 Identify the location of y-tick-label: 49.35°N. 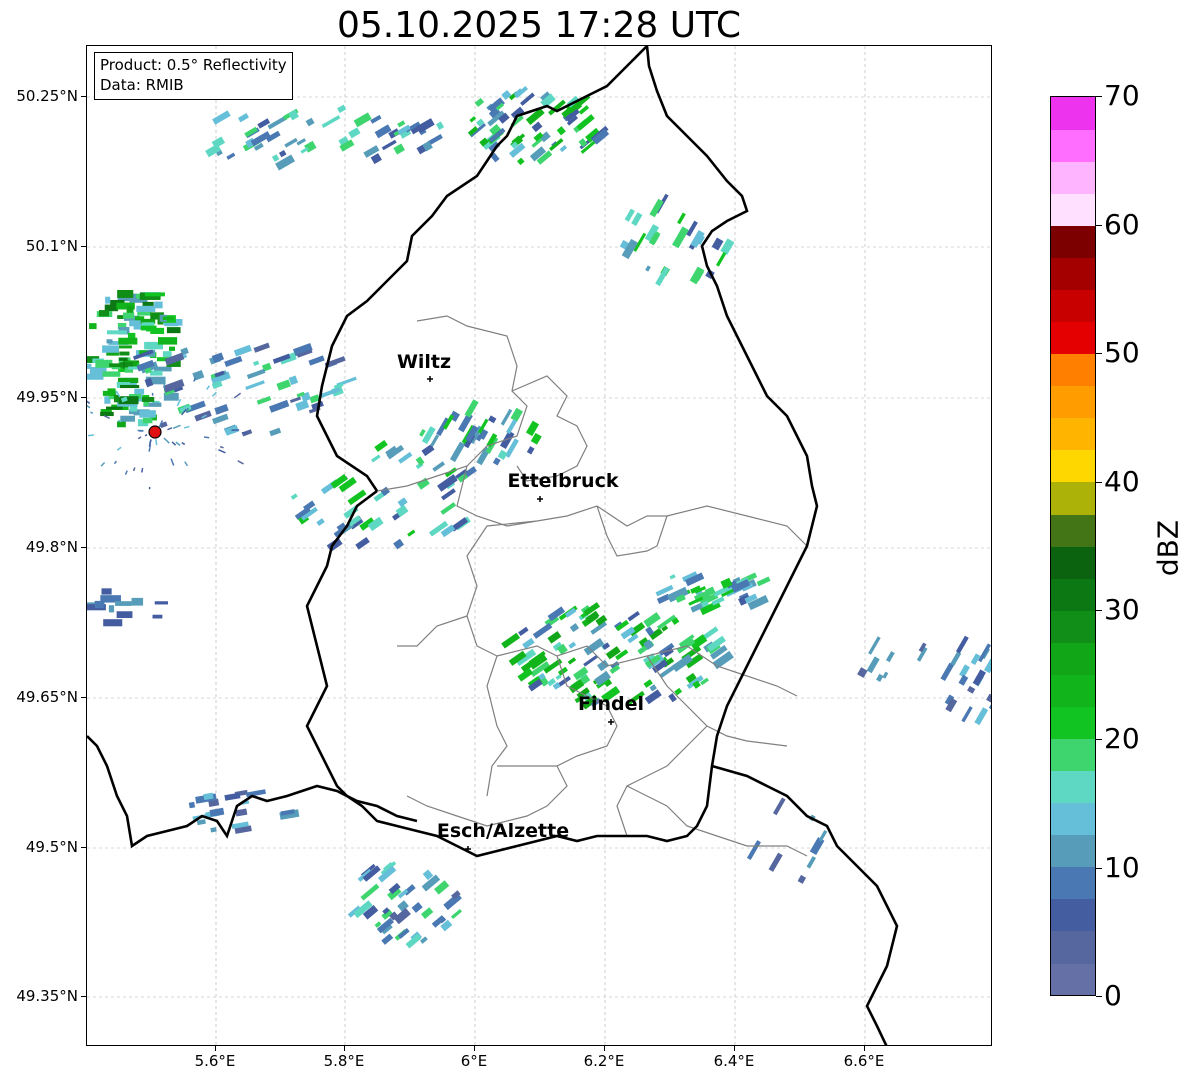
(47, 996).